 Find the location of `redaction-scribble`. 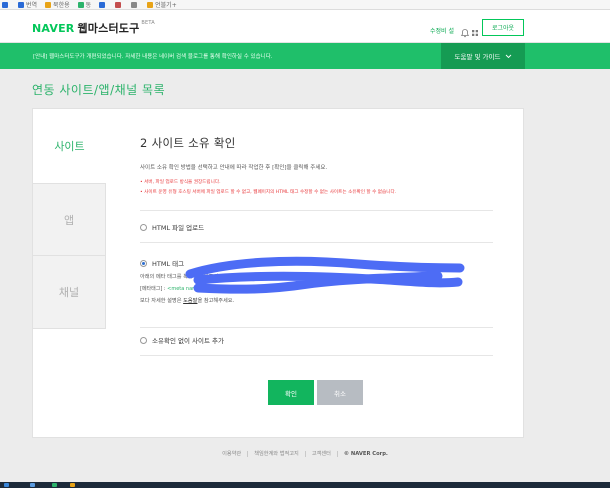

redaction-scribble is located at coordinates (325, 275).